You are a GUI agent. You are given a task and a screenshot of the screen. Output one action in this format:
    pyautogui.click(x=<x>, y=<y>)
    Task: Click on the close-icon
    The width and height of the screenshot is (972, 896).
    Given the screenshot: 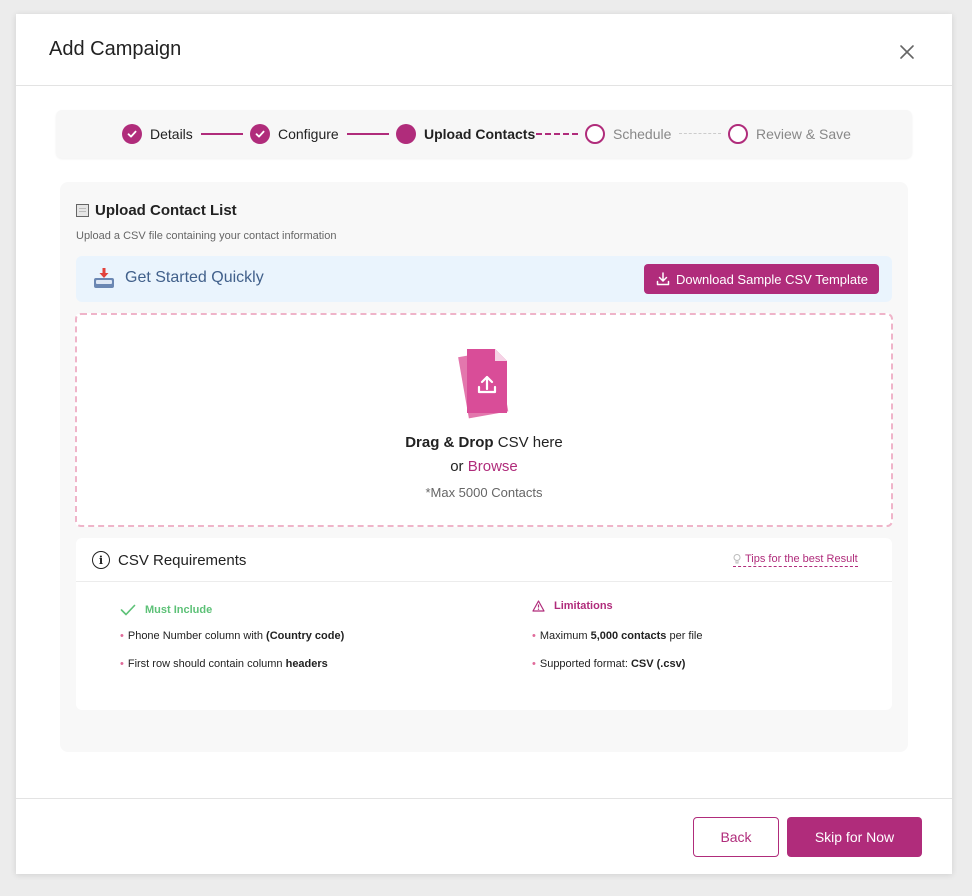 What is the action you would take?
    pyautogui.click(x=907, y=52)
    